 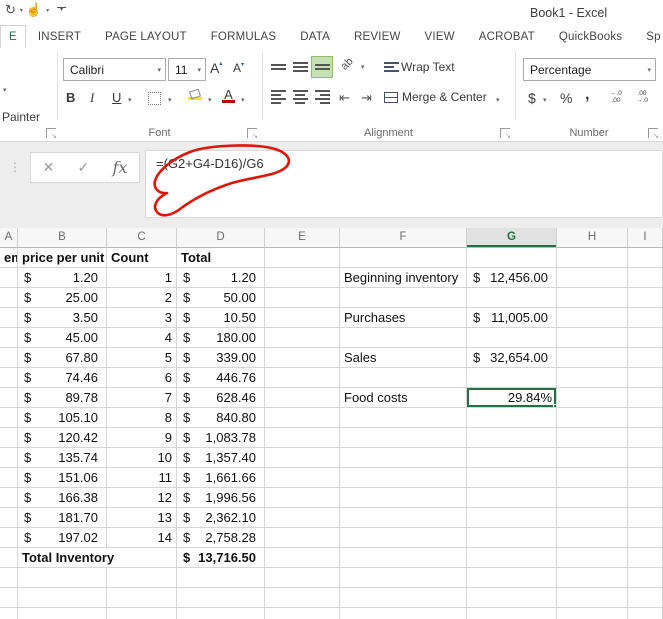 What do you see at coordinates (142, 438) in the screenshot?
I see `cell-C10: 9` at bounding box center [142, 438].